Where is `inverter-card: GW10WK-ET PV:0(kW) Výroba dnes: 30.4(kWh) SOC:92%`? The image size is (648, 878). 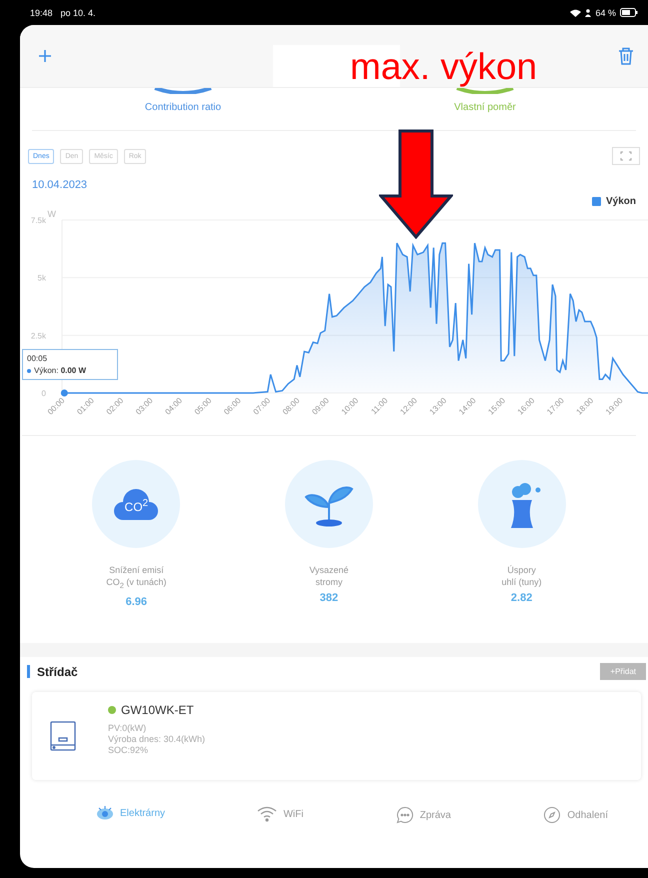 inverter-card: GW10WK-ET PV:0(kW) Výroba dnes: 30.4(kWh) SOC:92% is located at coordinates (336, 736).